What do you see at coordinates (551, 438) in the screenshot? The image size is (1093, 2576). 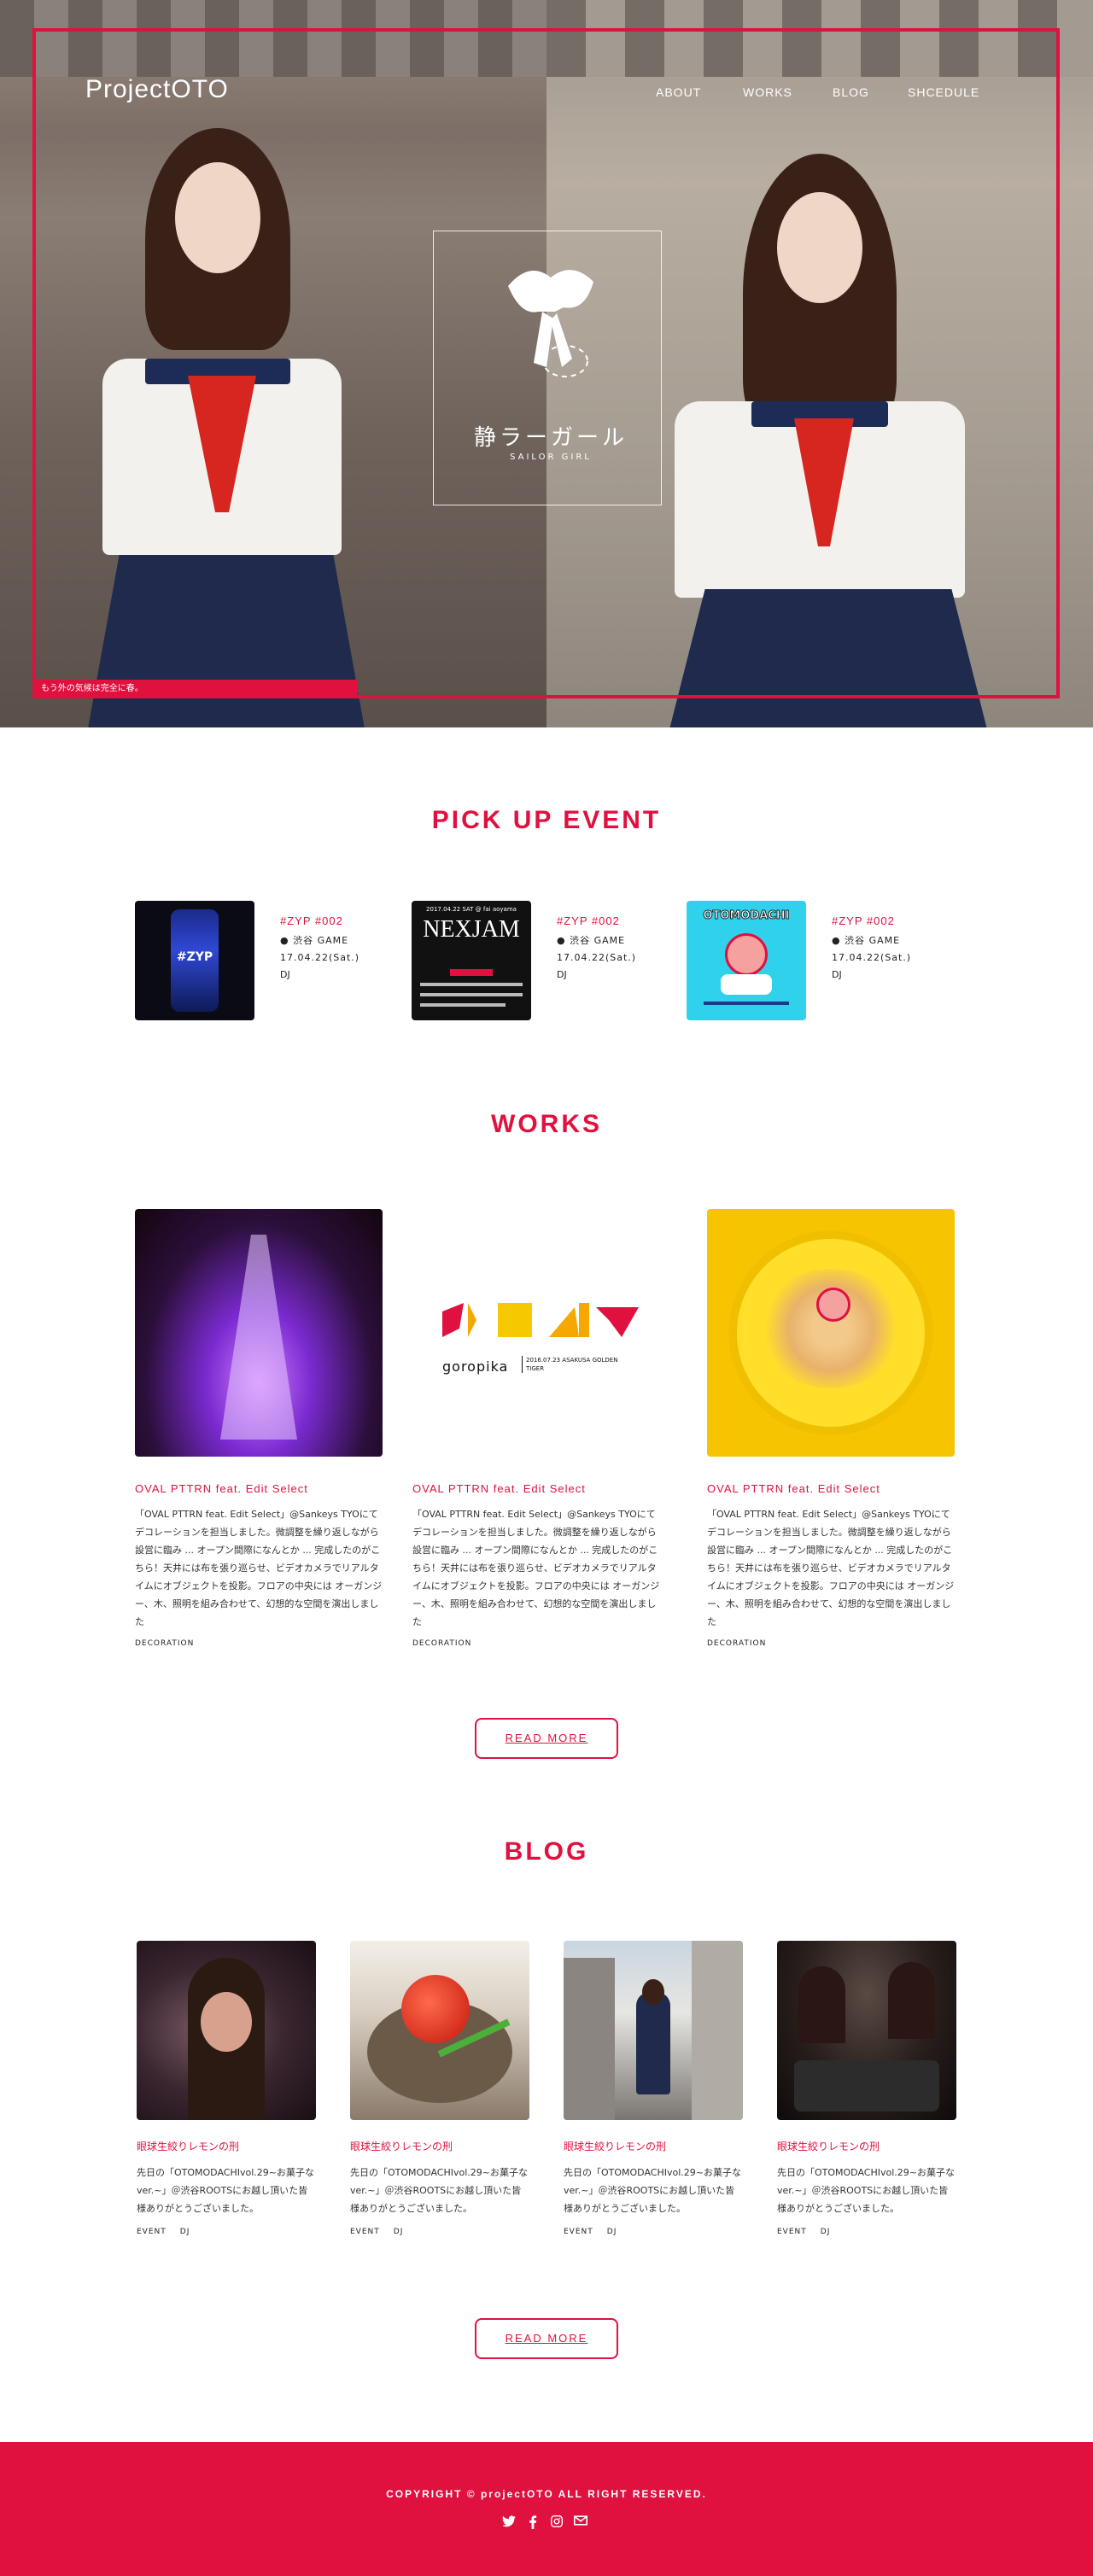 I see `hero-title: 静ラーガール` at bounding box center [551, 438].